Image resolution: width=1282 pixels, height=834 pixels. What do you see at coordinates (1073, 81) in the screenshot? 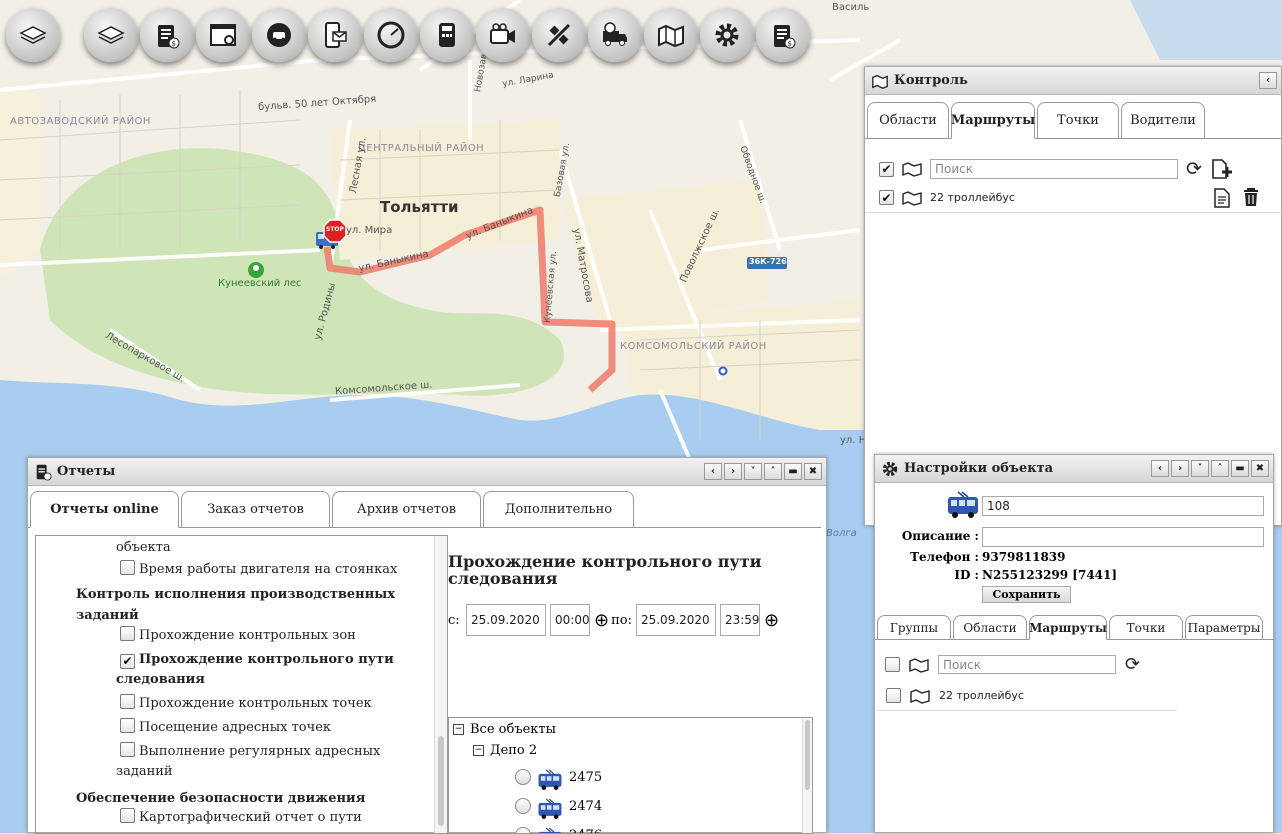
I see `control-window-titlebar: Контроль ‹` at bounding box center [1073, 81].